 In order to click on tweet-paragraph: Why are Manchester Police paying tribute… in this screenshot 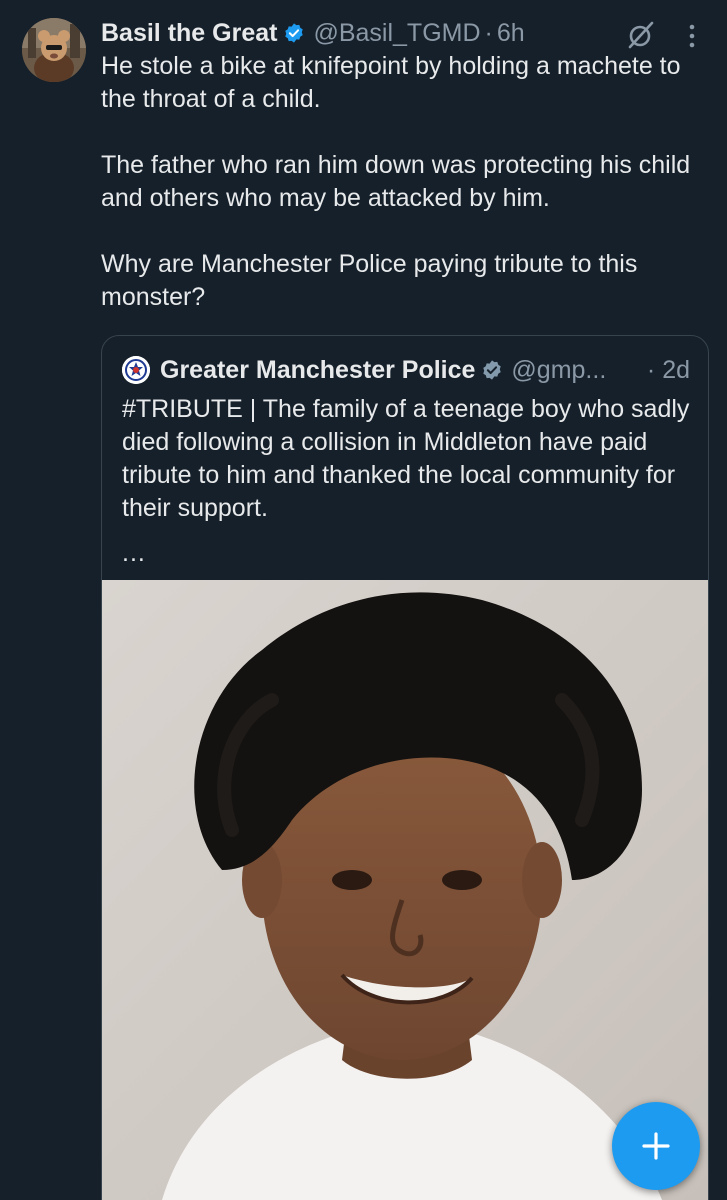, I will do `click(369, 280)`.